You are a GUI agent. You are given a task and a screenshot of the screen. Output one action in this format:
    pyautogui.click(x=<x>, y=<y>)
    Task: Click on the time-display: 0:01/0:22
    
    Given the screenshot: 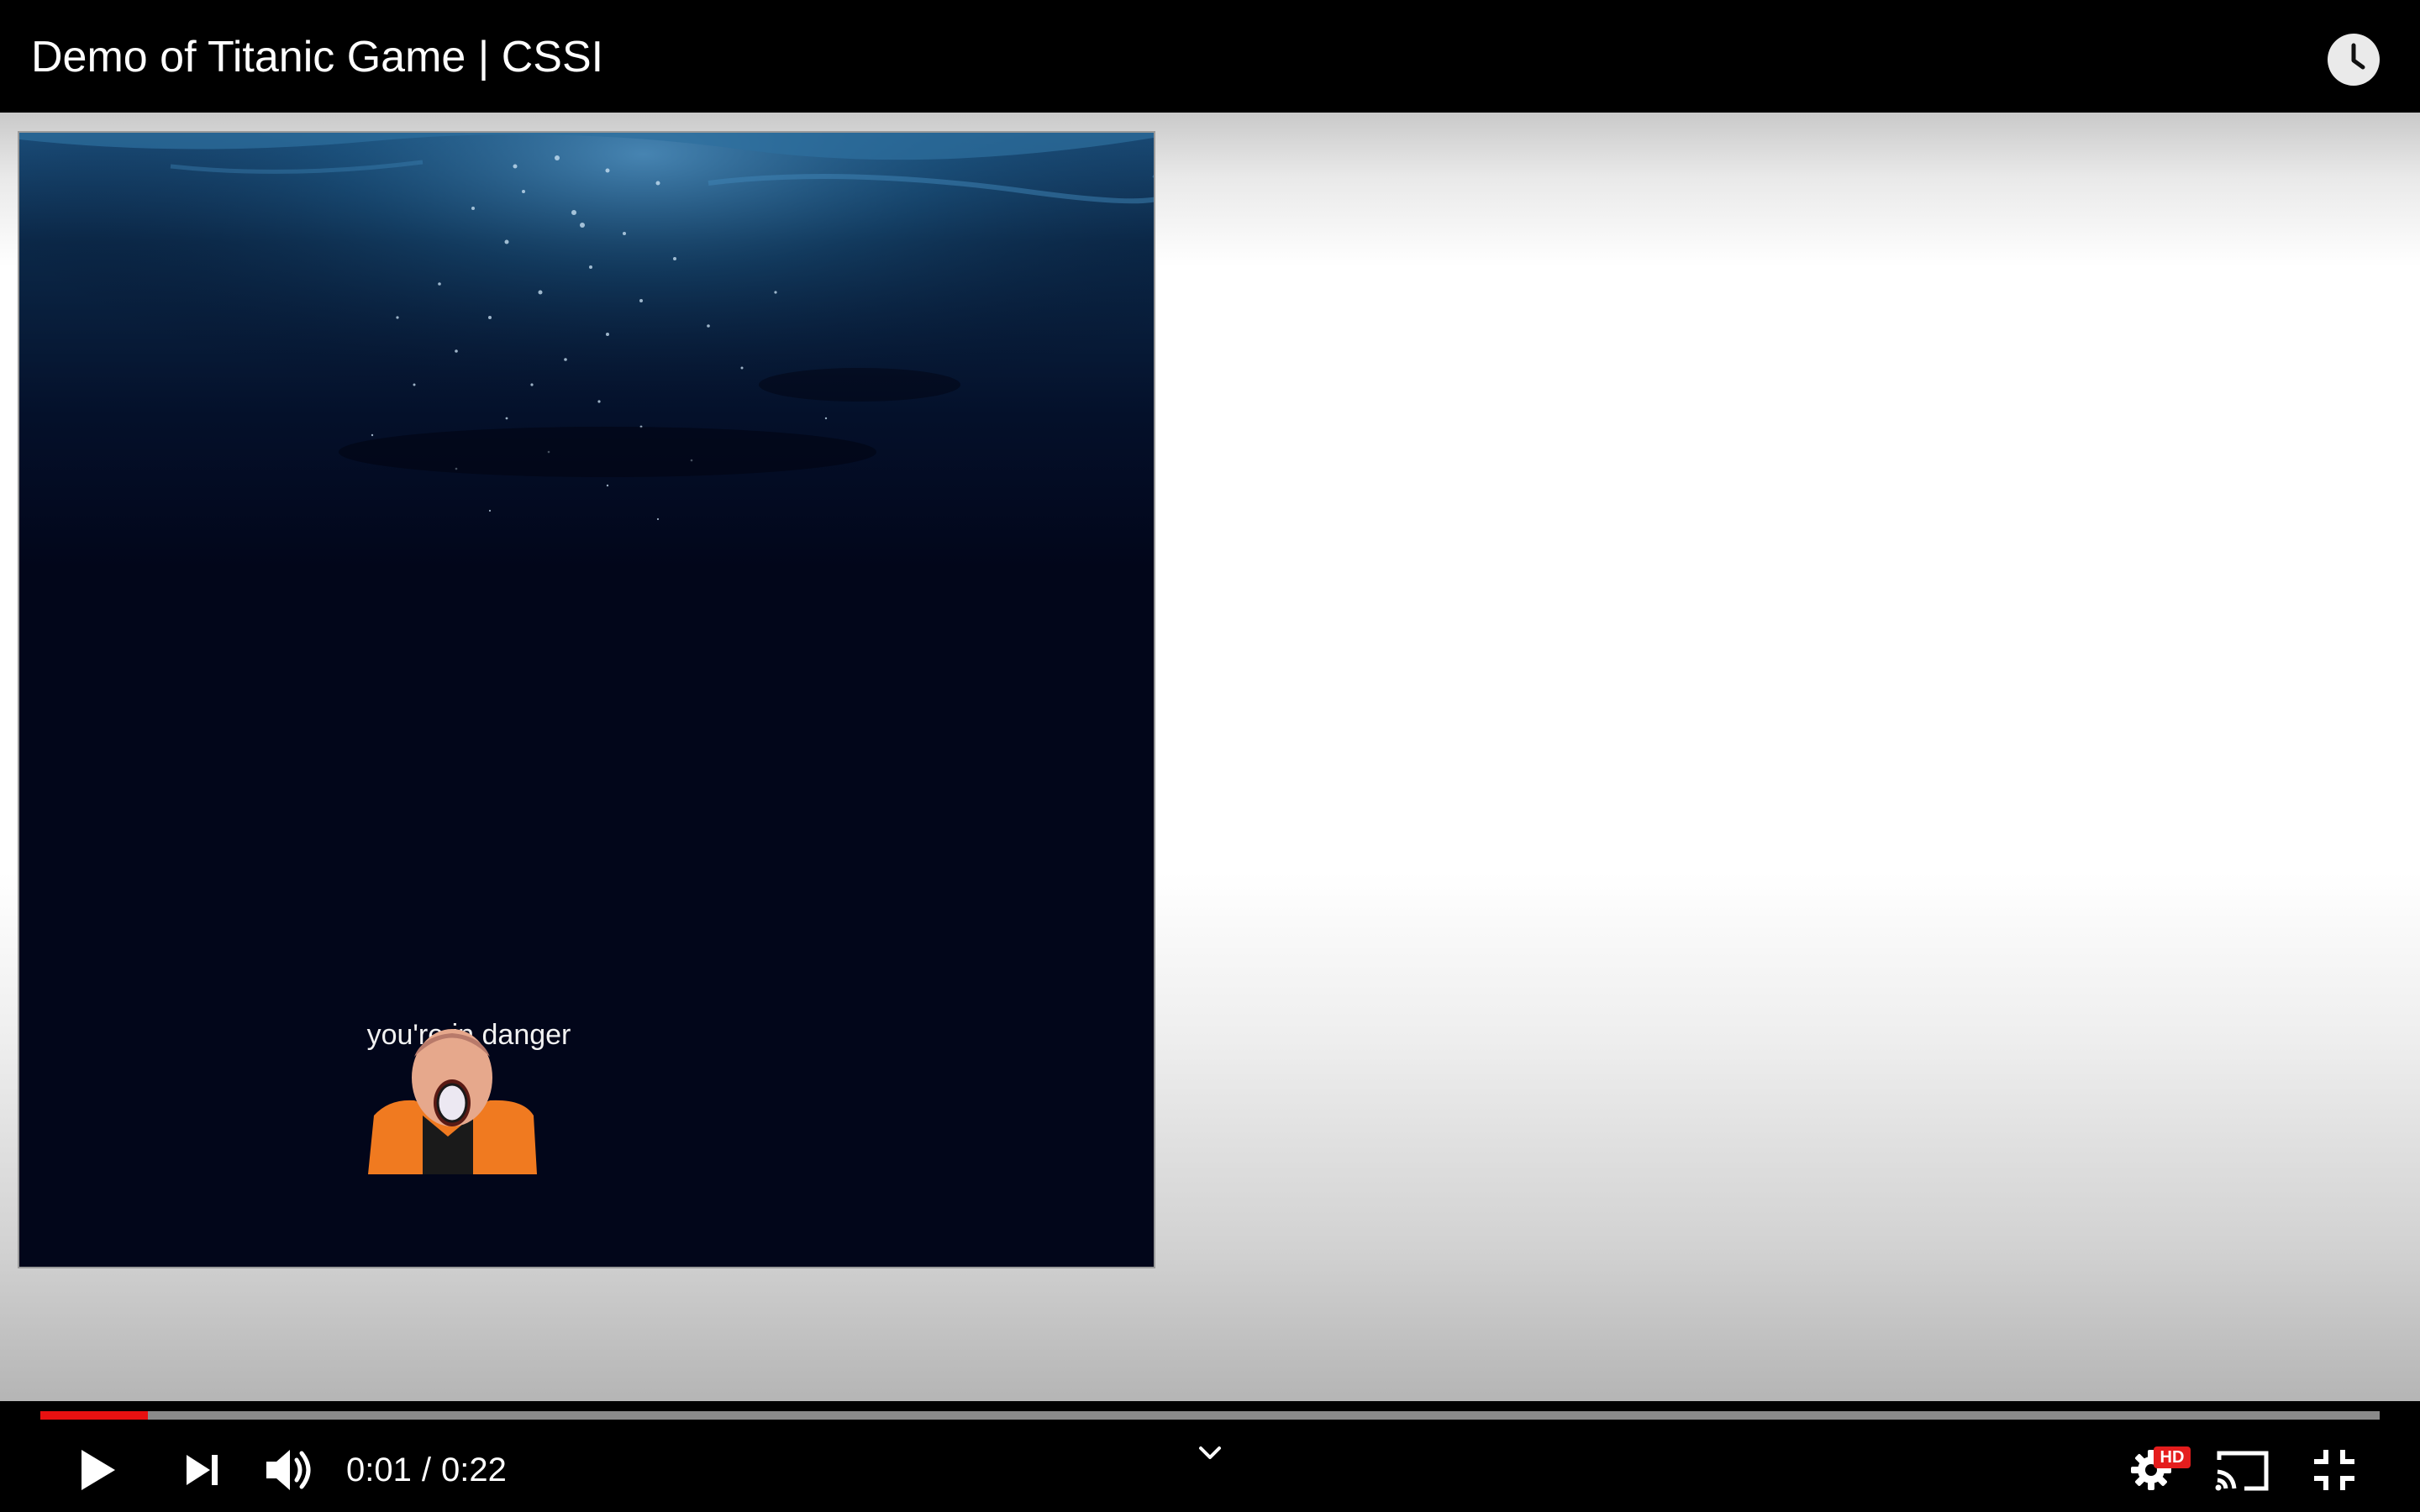 What is the action you would take?
    pyautogui.click(x=427, y=1470)
    